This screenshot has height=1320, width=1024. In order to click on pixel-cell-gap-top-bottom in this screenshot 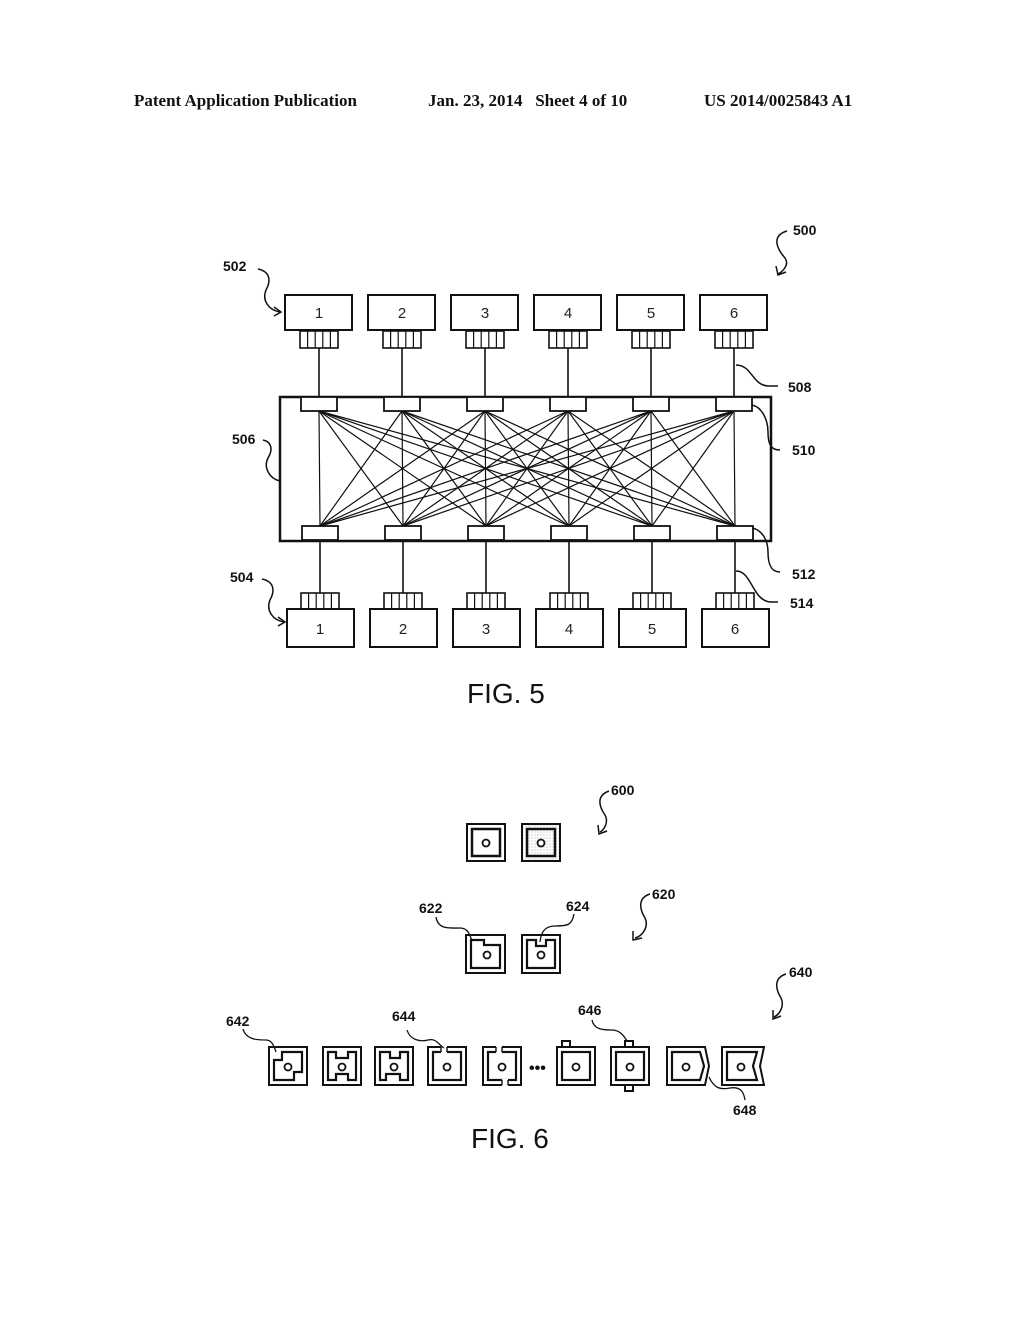, I will do `click(502, 1066)`.